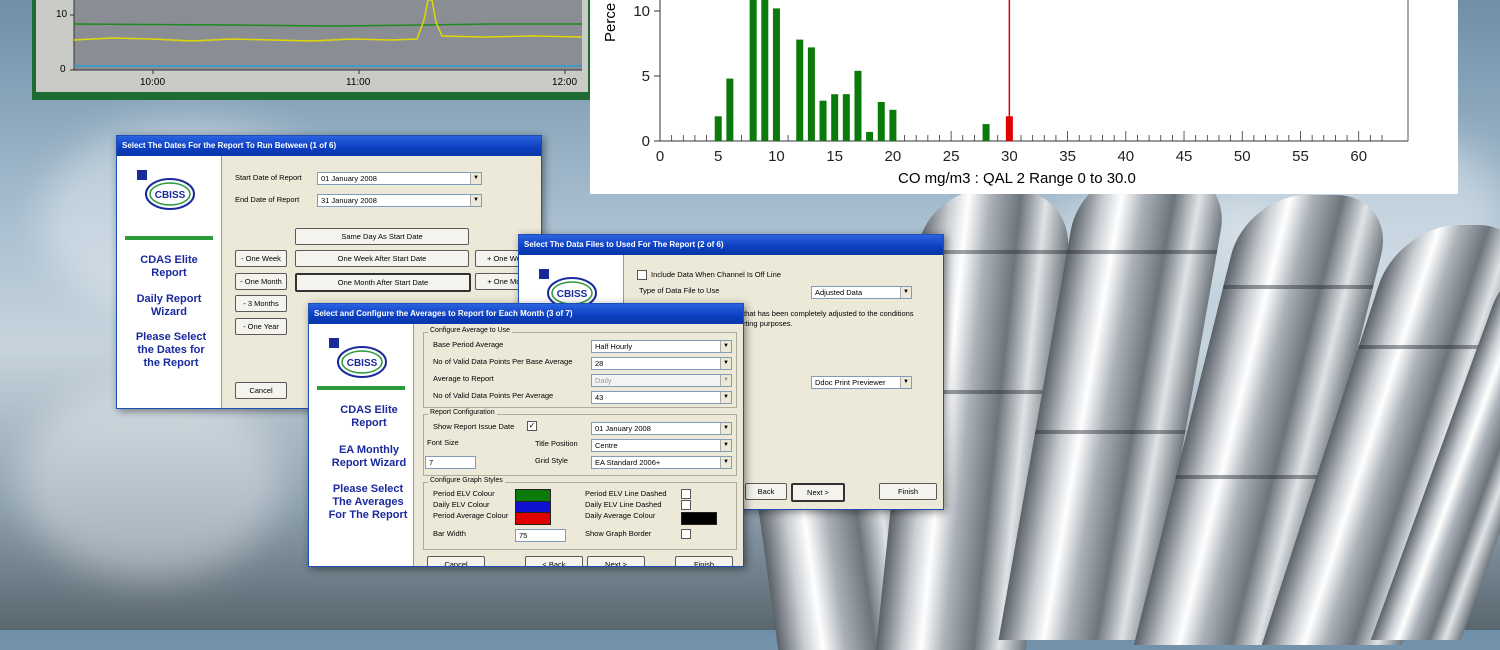 The width and height of the screenshot is (1500, 650). Describe the element at coordinates (718, 156) in the screenshot. I see `x-tick-label: 5` at that location.